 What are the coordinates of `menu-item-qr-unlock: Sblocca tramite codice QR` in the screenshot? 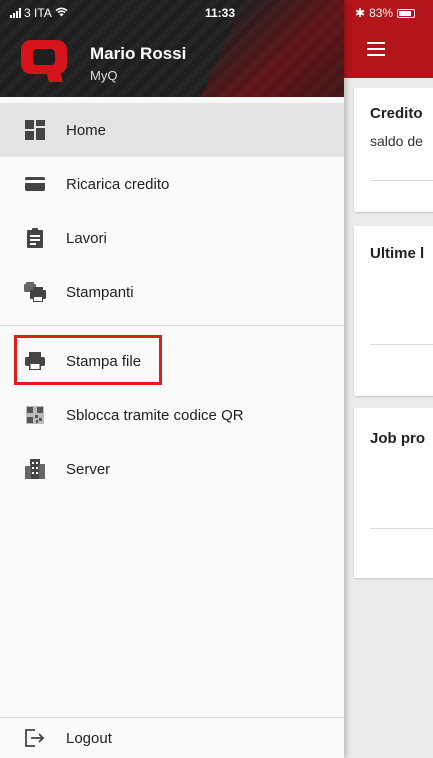 It's located at (172, 415).